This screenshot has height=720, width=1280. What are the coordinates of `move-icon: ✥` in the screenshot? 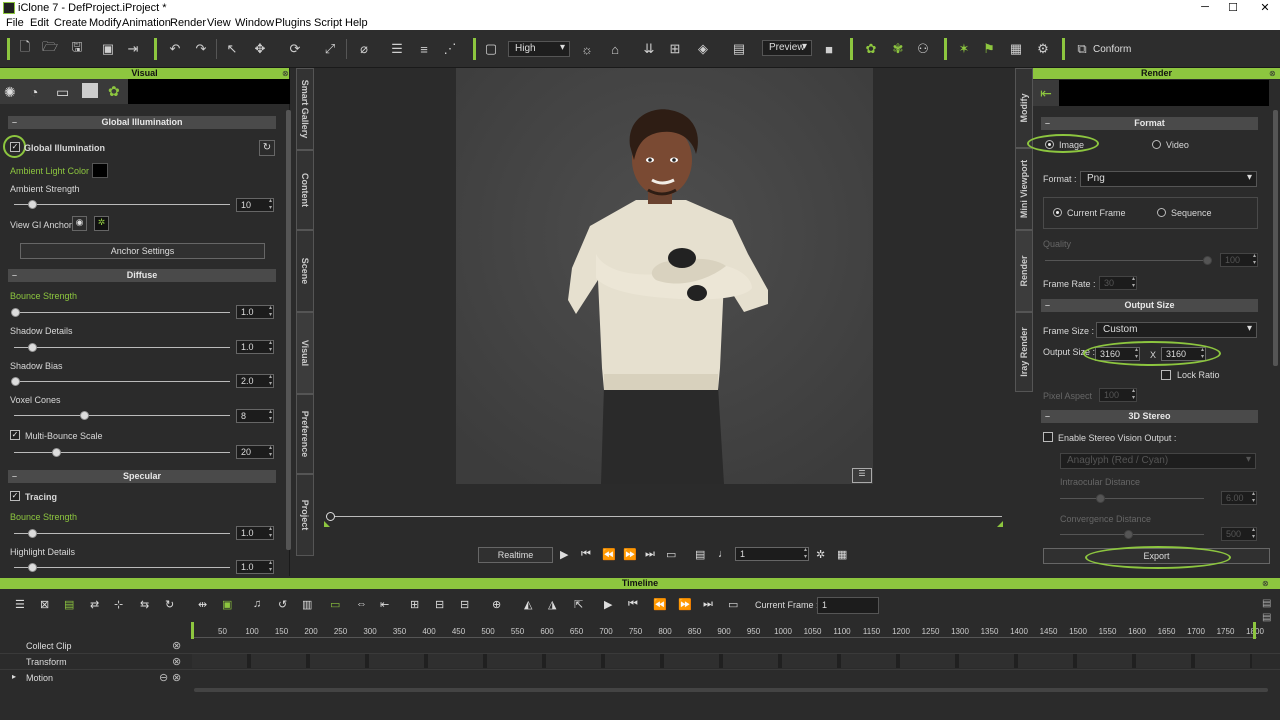 It's located at (260, 49).